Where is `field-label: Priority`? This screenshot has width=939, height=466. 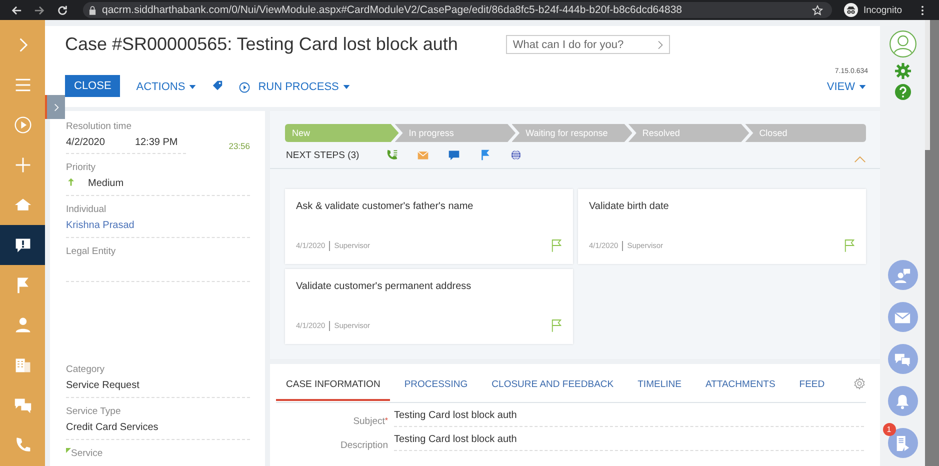
field-label: Priority is located at coordinates (81, 167).